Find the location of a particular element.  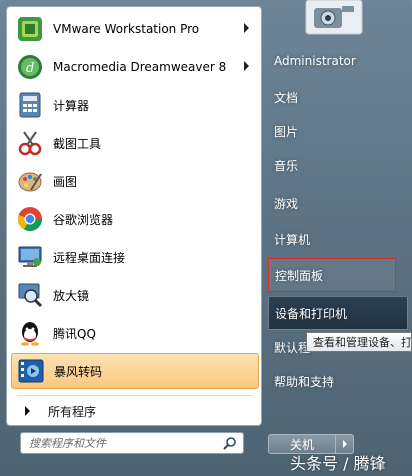

tooltip: 查看和管理设备、打 is located at coordinates (359, 342).